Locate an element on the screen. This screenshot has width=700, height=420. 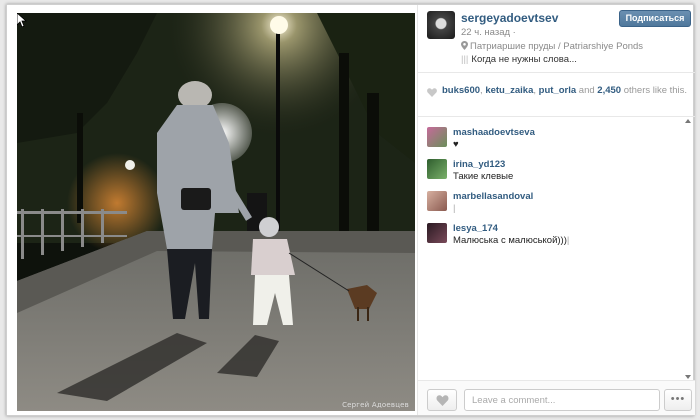
comment-item: marbellasandoval | is located at coordinates (550, 201).